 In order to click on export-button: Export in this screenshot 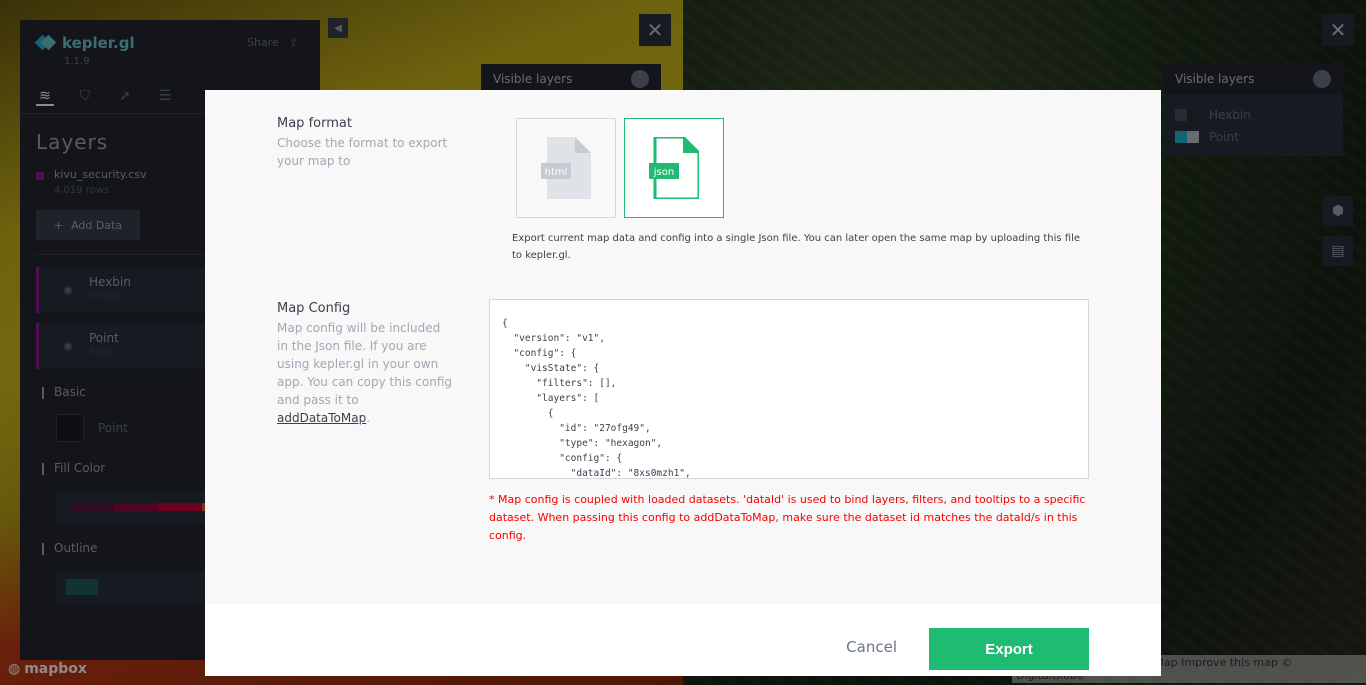, I will do `click(1009, 649)`.